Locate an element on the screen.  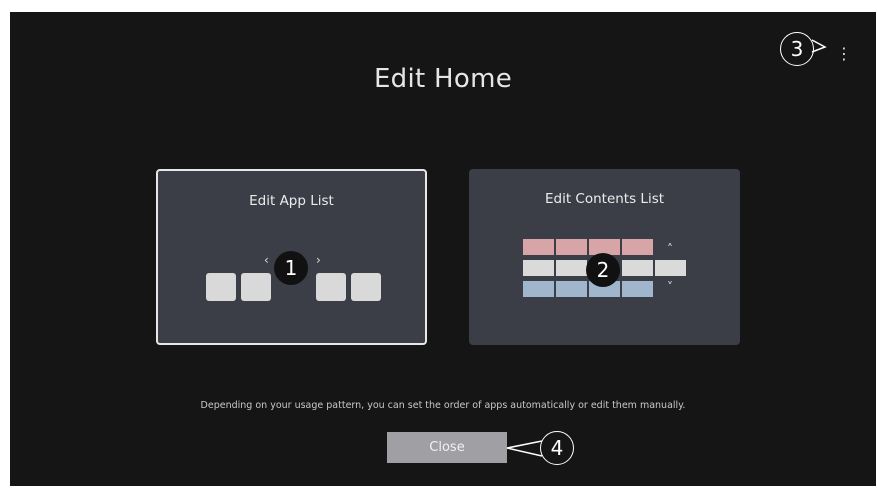
callout-4: 4 is located at coordinates (557, 448).